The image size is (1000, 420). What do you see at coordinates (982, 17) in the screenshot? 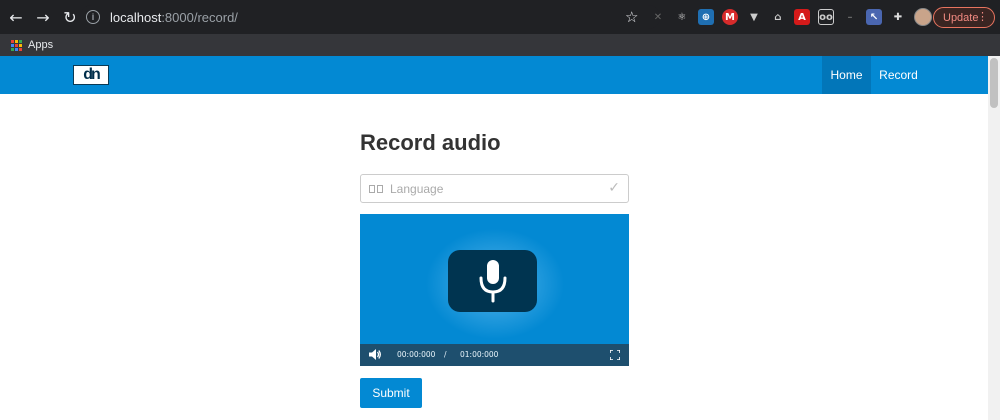
I see `menu-dots-icon: ⋮` at bounding box center [982, 17].